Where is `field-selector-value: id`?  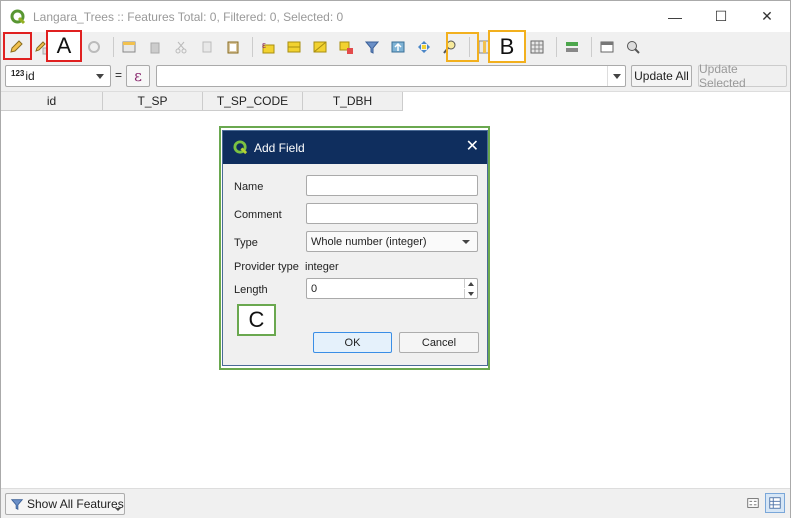
field-selector-value: id is located at coordinates (30, 76).